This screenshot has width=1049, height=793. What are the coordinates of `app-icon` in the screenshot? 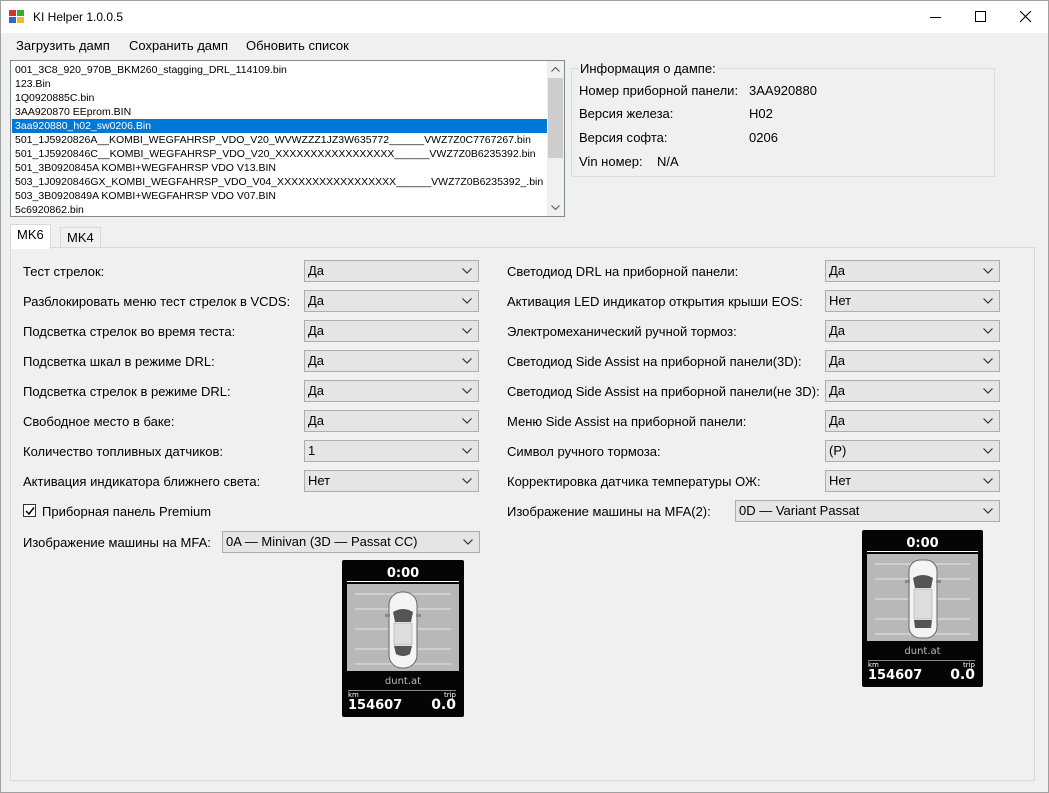 It's located at (17, 17).